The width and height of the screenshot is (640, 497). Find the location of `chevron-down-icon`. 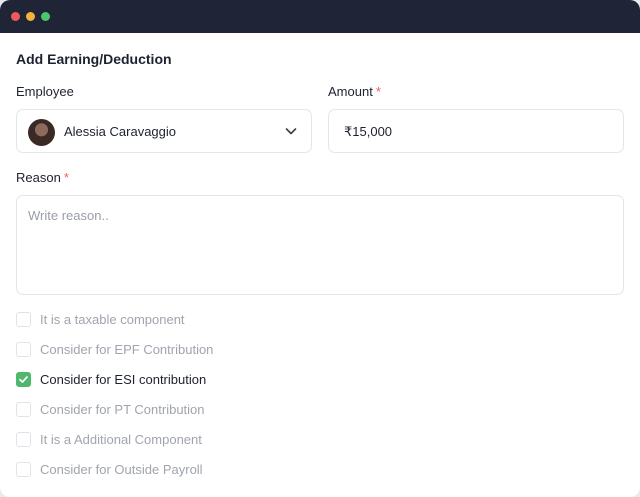

chevron-down-icon is located at coordinates (291, 131).